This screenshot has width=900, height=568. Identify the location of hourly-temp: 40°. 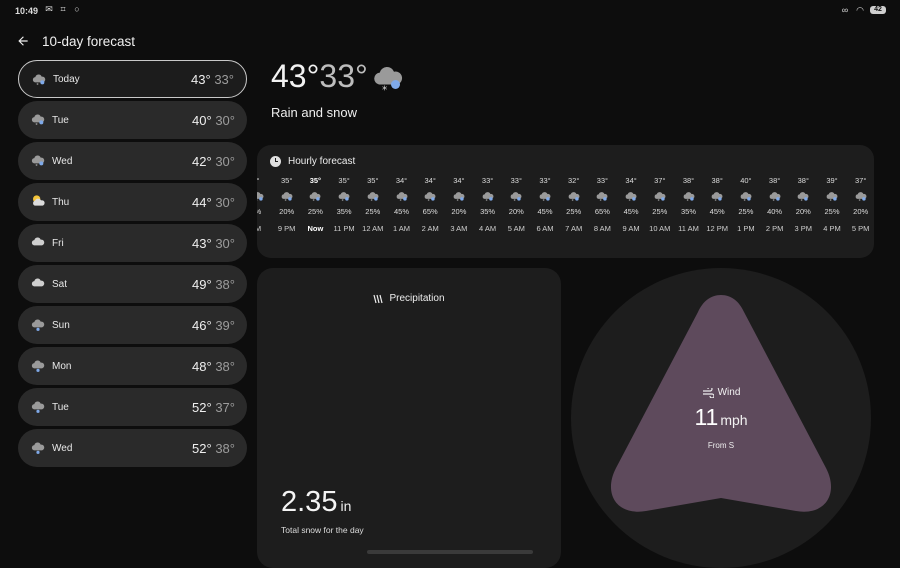
(746, 180).